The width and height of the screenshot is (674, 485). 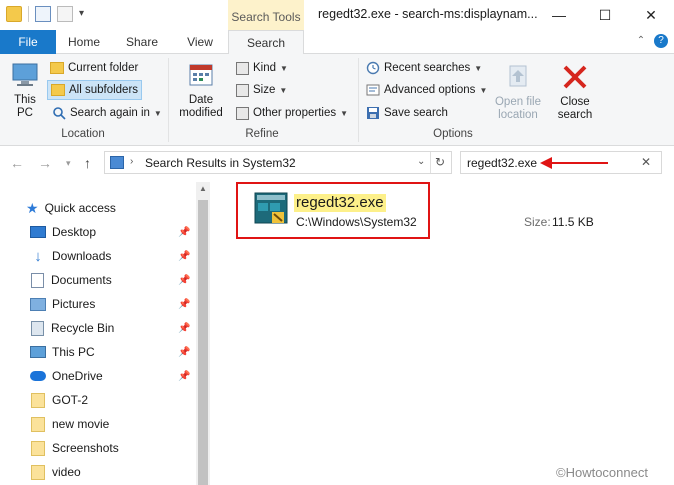 What do you see at coordinates (440, 162) in the screenshot?
I see `refresh-icon: ↻` at bounding box center [440, 162].